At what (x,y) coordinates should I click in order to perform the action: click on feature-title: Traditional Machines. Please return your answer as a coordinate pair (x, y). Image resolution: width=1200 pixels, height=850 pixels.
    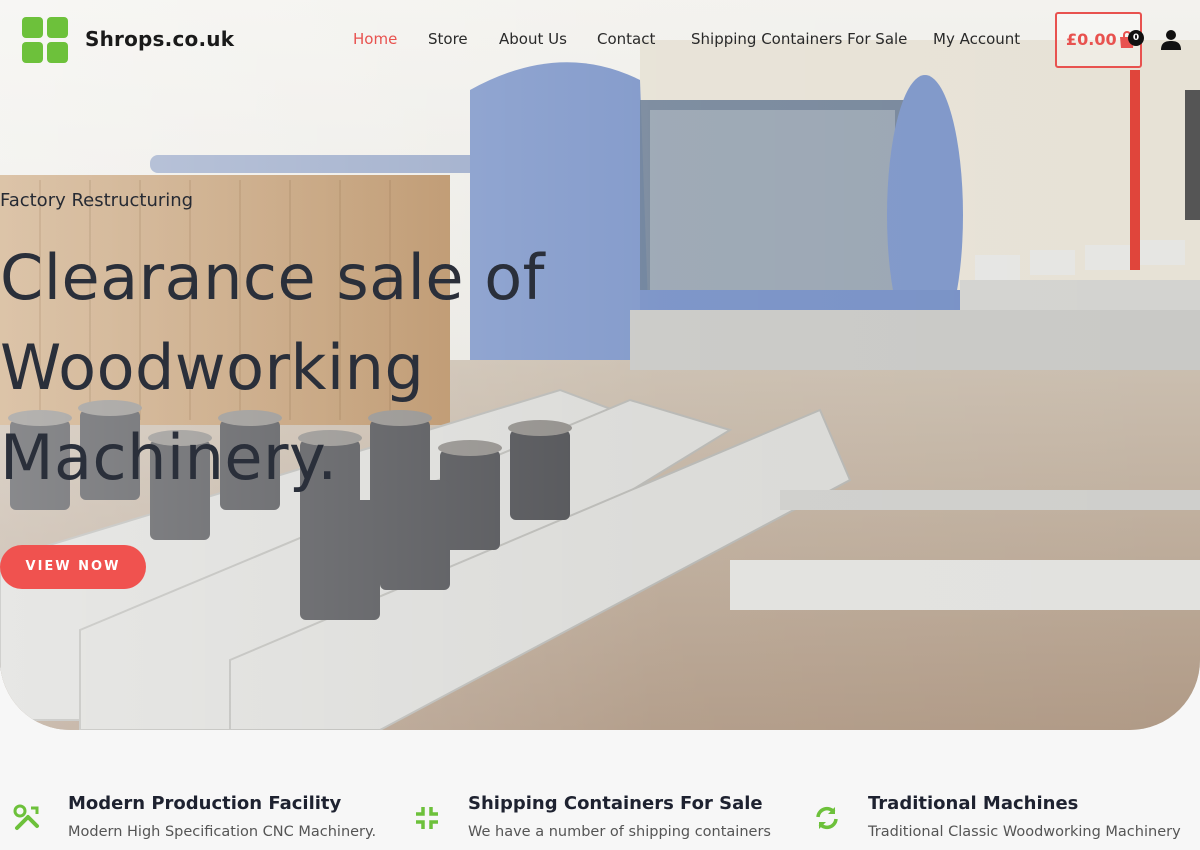
    Looking at the image, I should click on (973, 803).